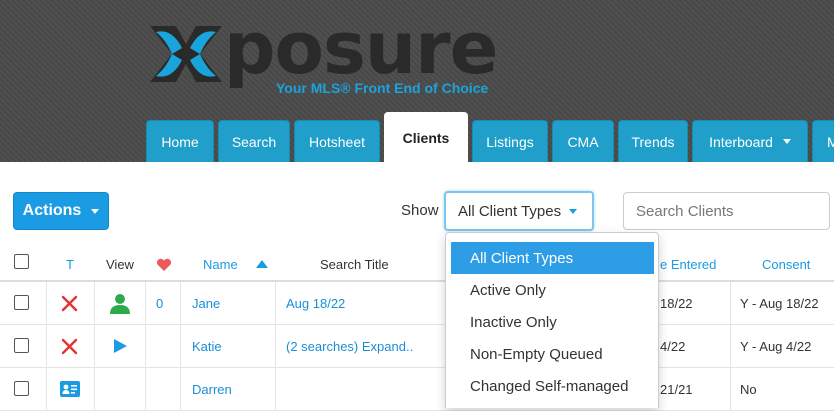  I want to click on client-type-select: All Client Types, so click(519, 211).